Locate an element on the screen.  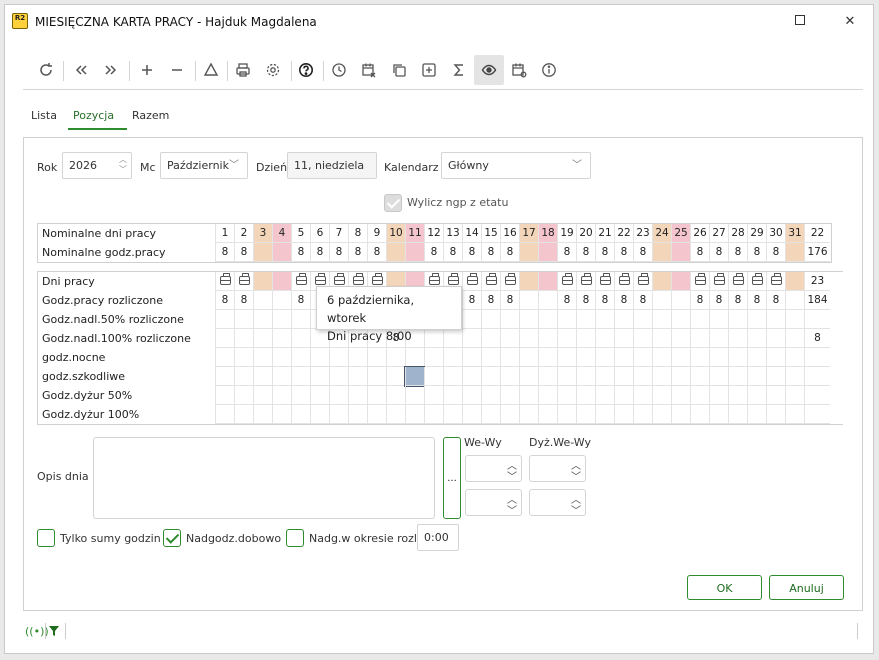
kalendarz-select: Główny ﹀ is located at coordinates (516, 165).